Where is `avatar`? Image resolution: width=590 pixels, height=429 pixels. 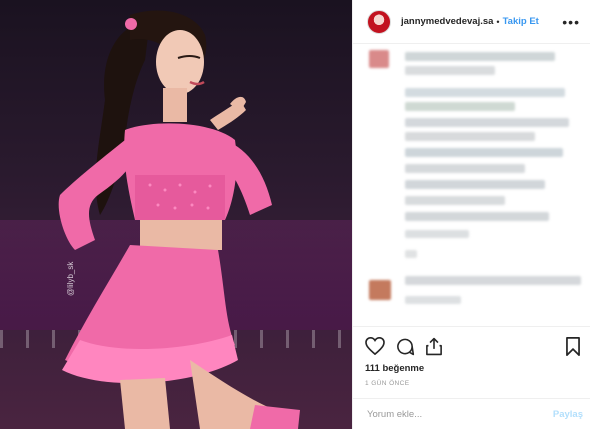
avatar is located at coordinates (379, 21).